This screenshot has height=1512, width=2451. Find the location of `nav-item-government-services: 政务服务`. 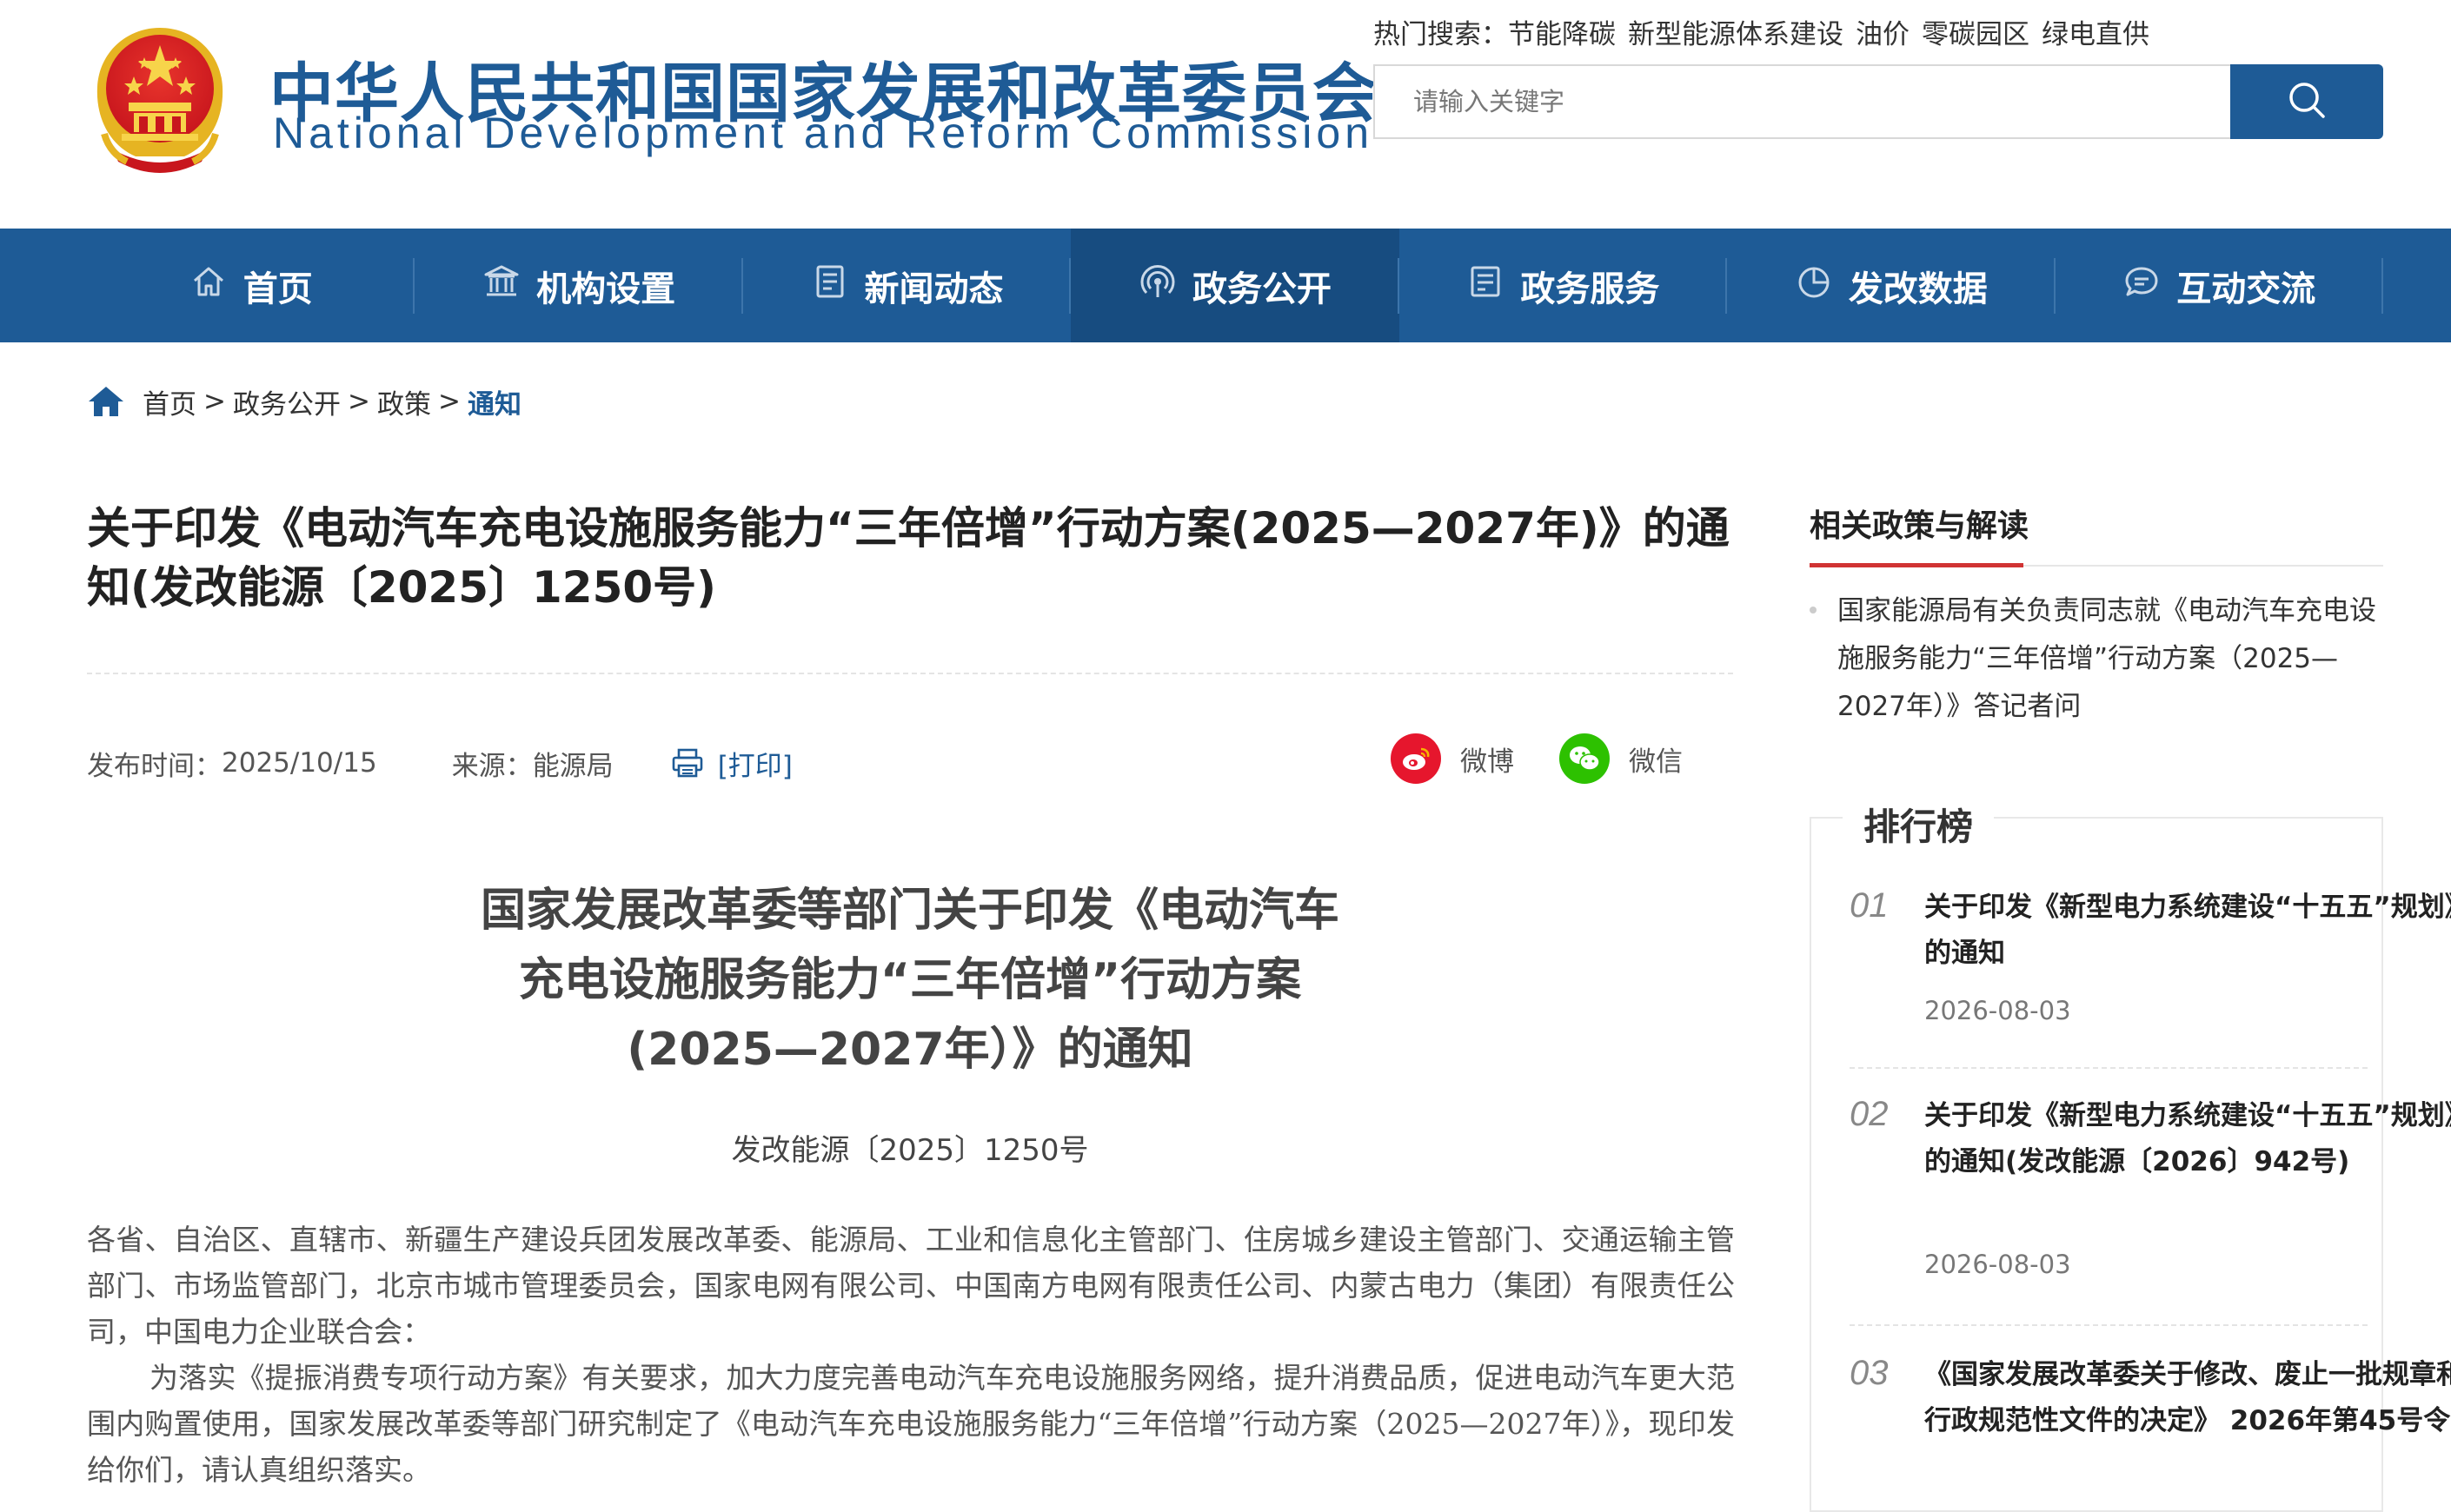

nav-item-government-services: 政务服务 is located at coordinates (1563, 285).